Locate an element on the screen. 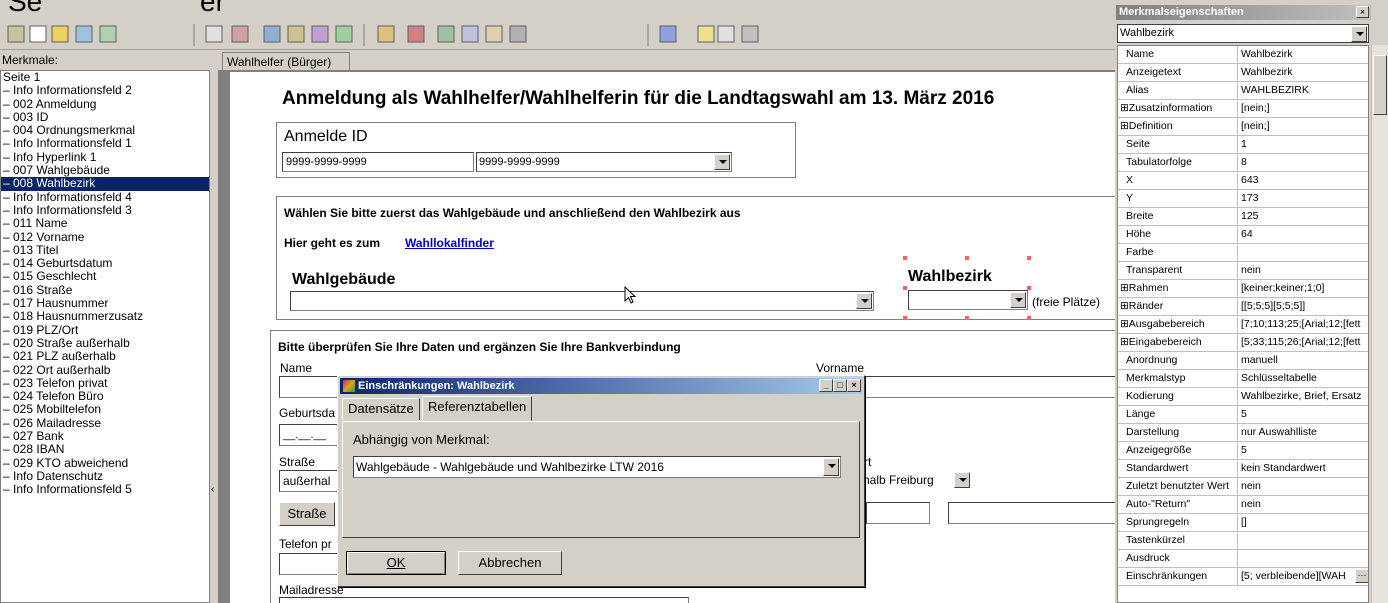 The image size is (1388, 603). wahlgebaeude-select is located at coordinates (582, 301).